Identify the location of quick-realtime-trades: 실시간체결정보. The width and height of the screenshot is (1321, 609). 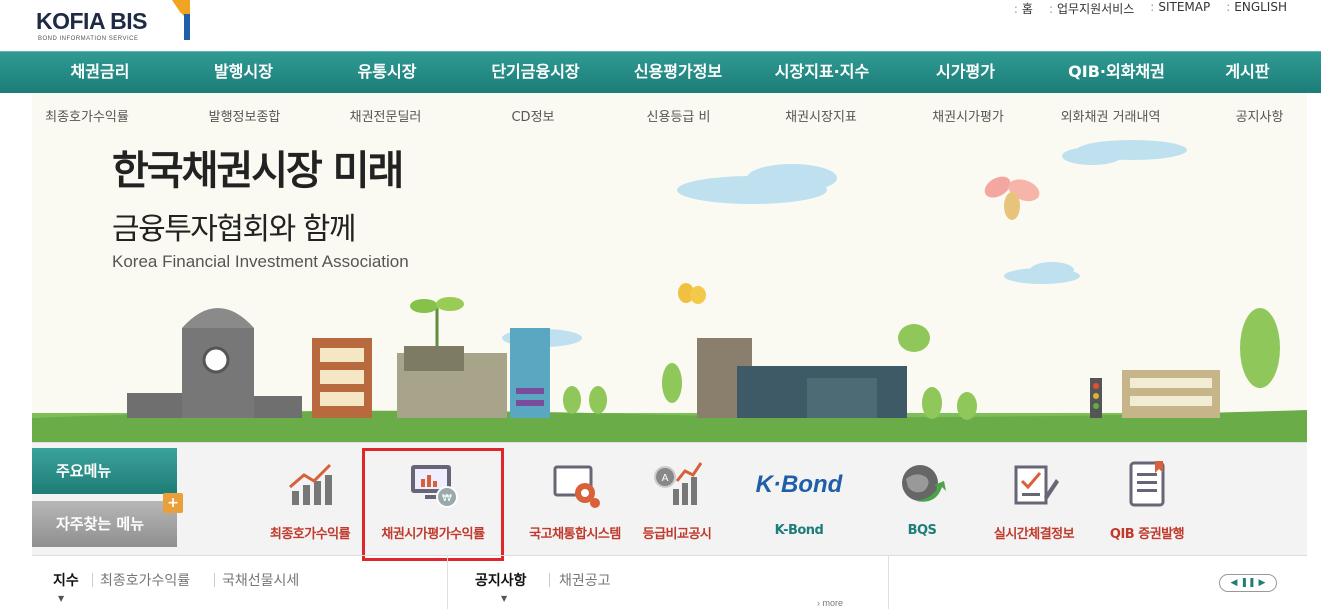
(1034, 500).